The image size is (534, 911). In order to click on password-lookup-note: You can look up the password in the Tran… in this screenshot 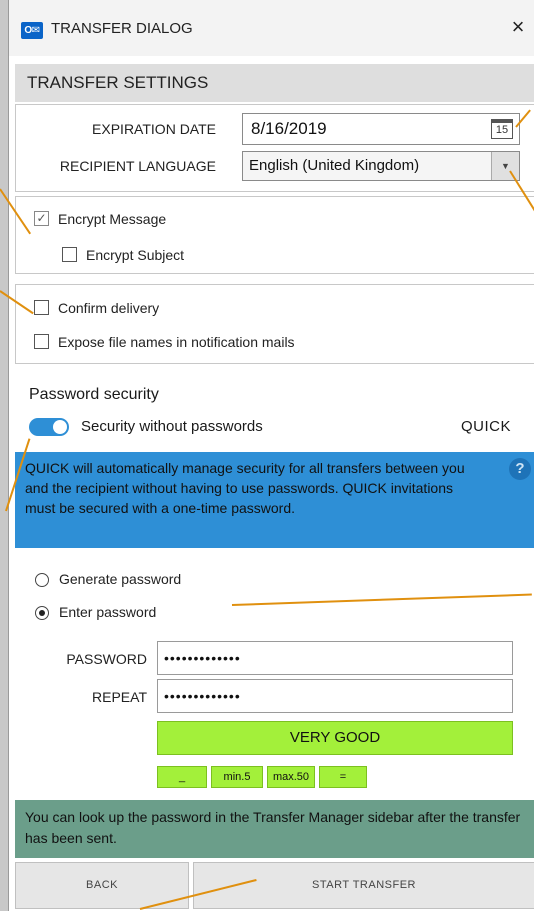, I will do `click(274, 829)`.